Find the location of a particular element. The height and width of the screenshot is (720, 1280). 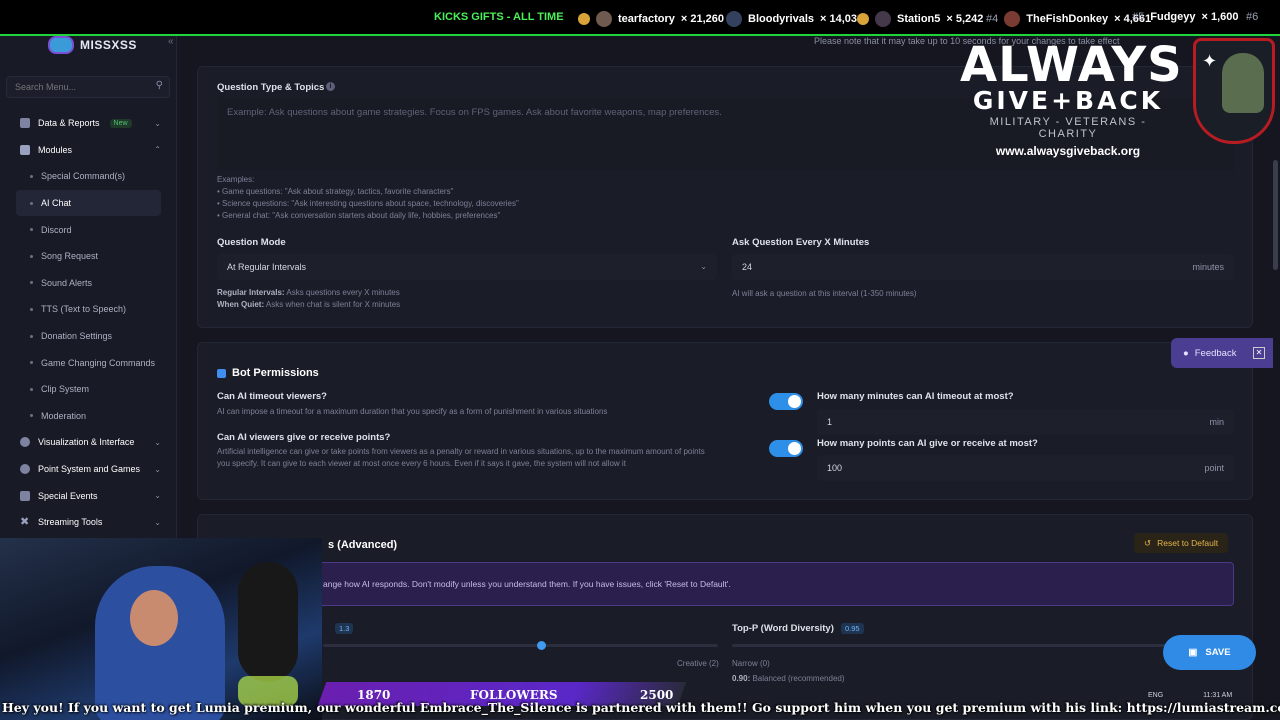

page-scrollbar is located at coordinates (1275, 215).